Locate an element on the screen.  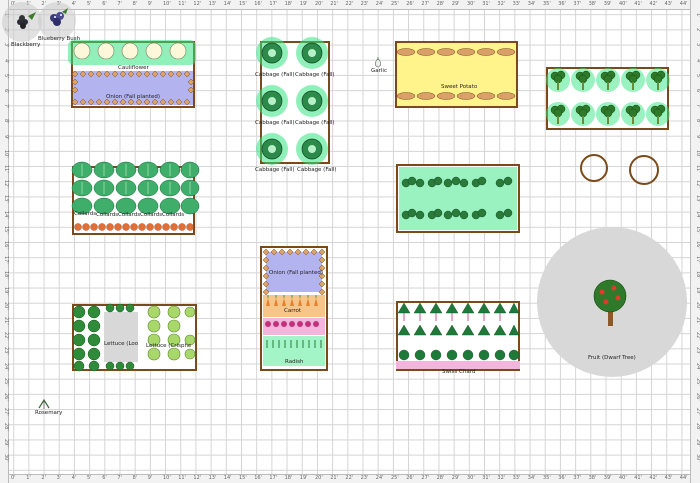
sweet-potato-plants is located at coordinates (456, 74).